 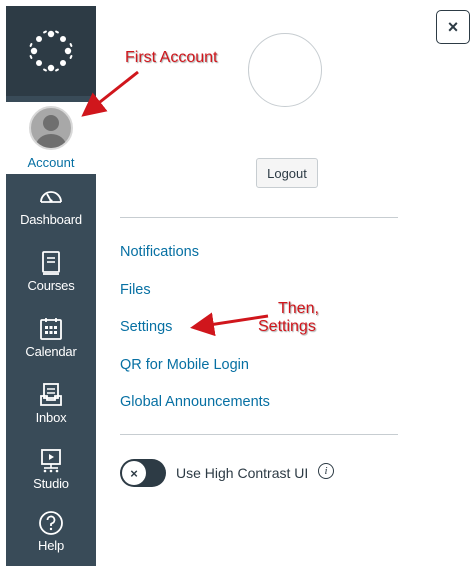 What do you see at coordinates (171, 57) in the screenshot?
I see `annotation-first-account: First Account` at bounding box center [171, 57].